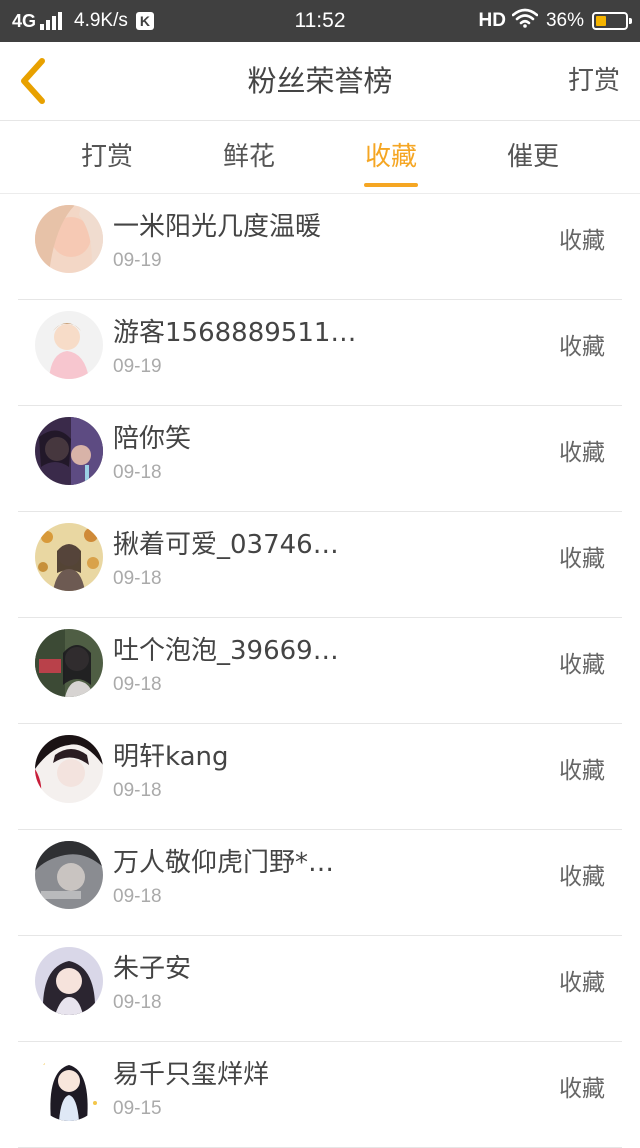 The width and height of the screenshot is (640, 1148). What do you see at coordinates (320, 459) in the screenshot?
I see `fan-row: 陪你笑 09-18 收藏` at bounding box center [320, 459].